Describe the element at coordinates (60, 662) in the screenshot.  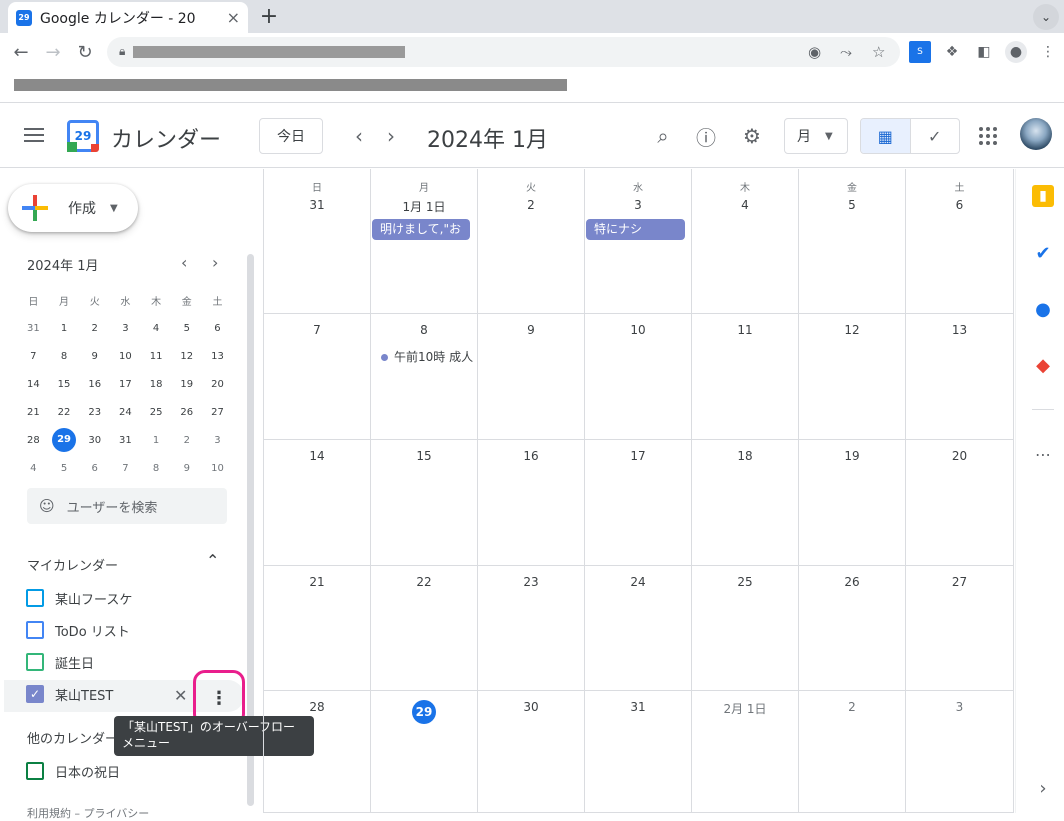
I see `calendar-item: 誕生日` at that location.